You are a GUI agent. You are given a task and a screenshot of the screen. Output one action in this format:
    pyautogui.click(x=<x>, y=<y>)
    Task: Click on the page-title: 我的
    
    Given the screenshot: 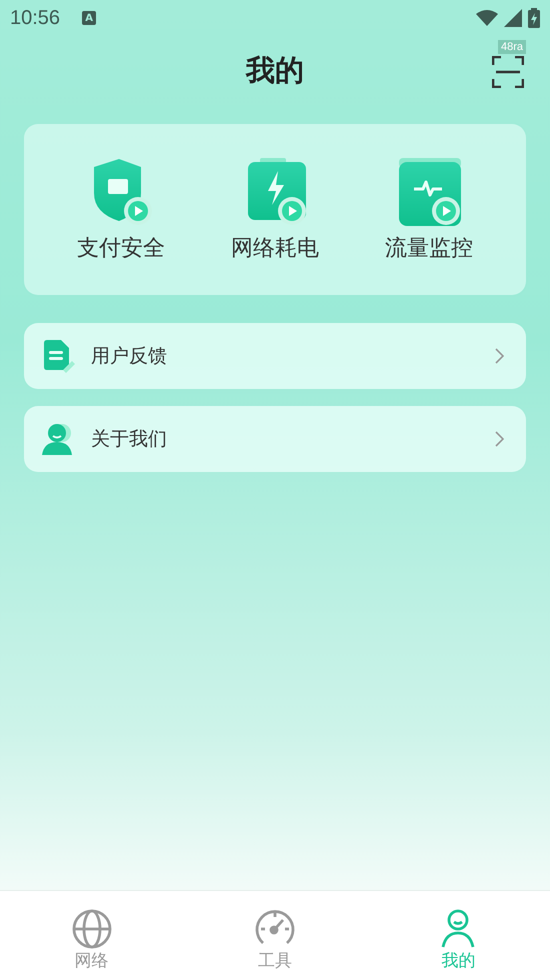 What is the action you would take?
    pyautogui.click(x=275, y=70)
    